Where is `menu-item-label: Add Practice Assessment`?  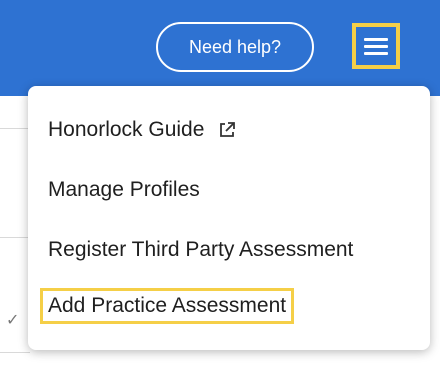 menu-item-label: Add Practice Assessment is located at coordinates (167, 305).